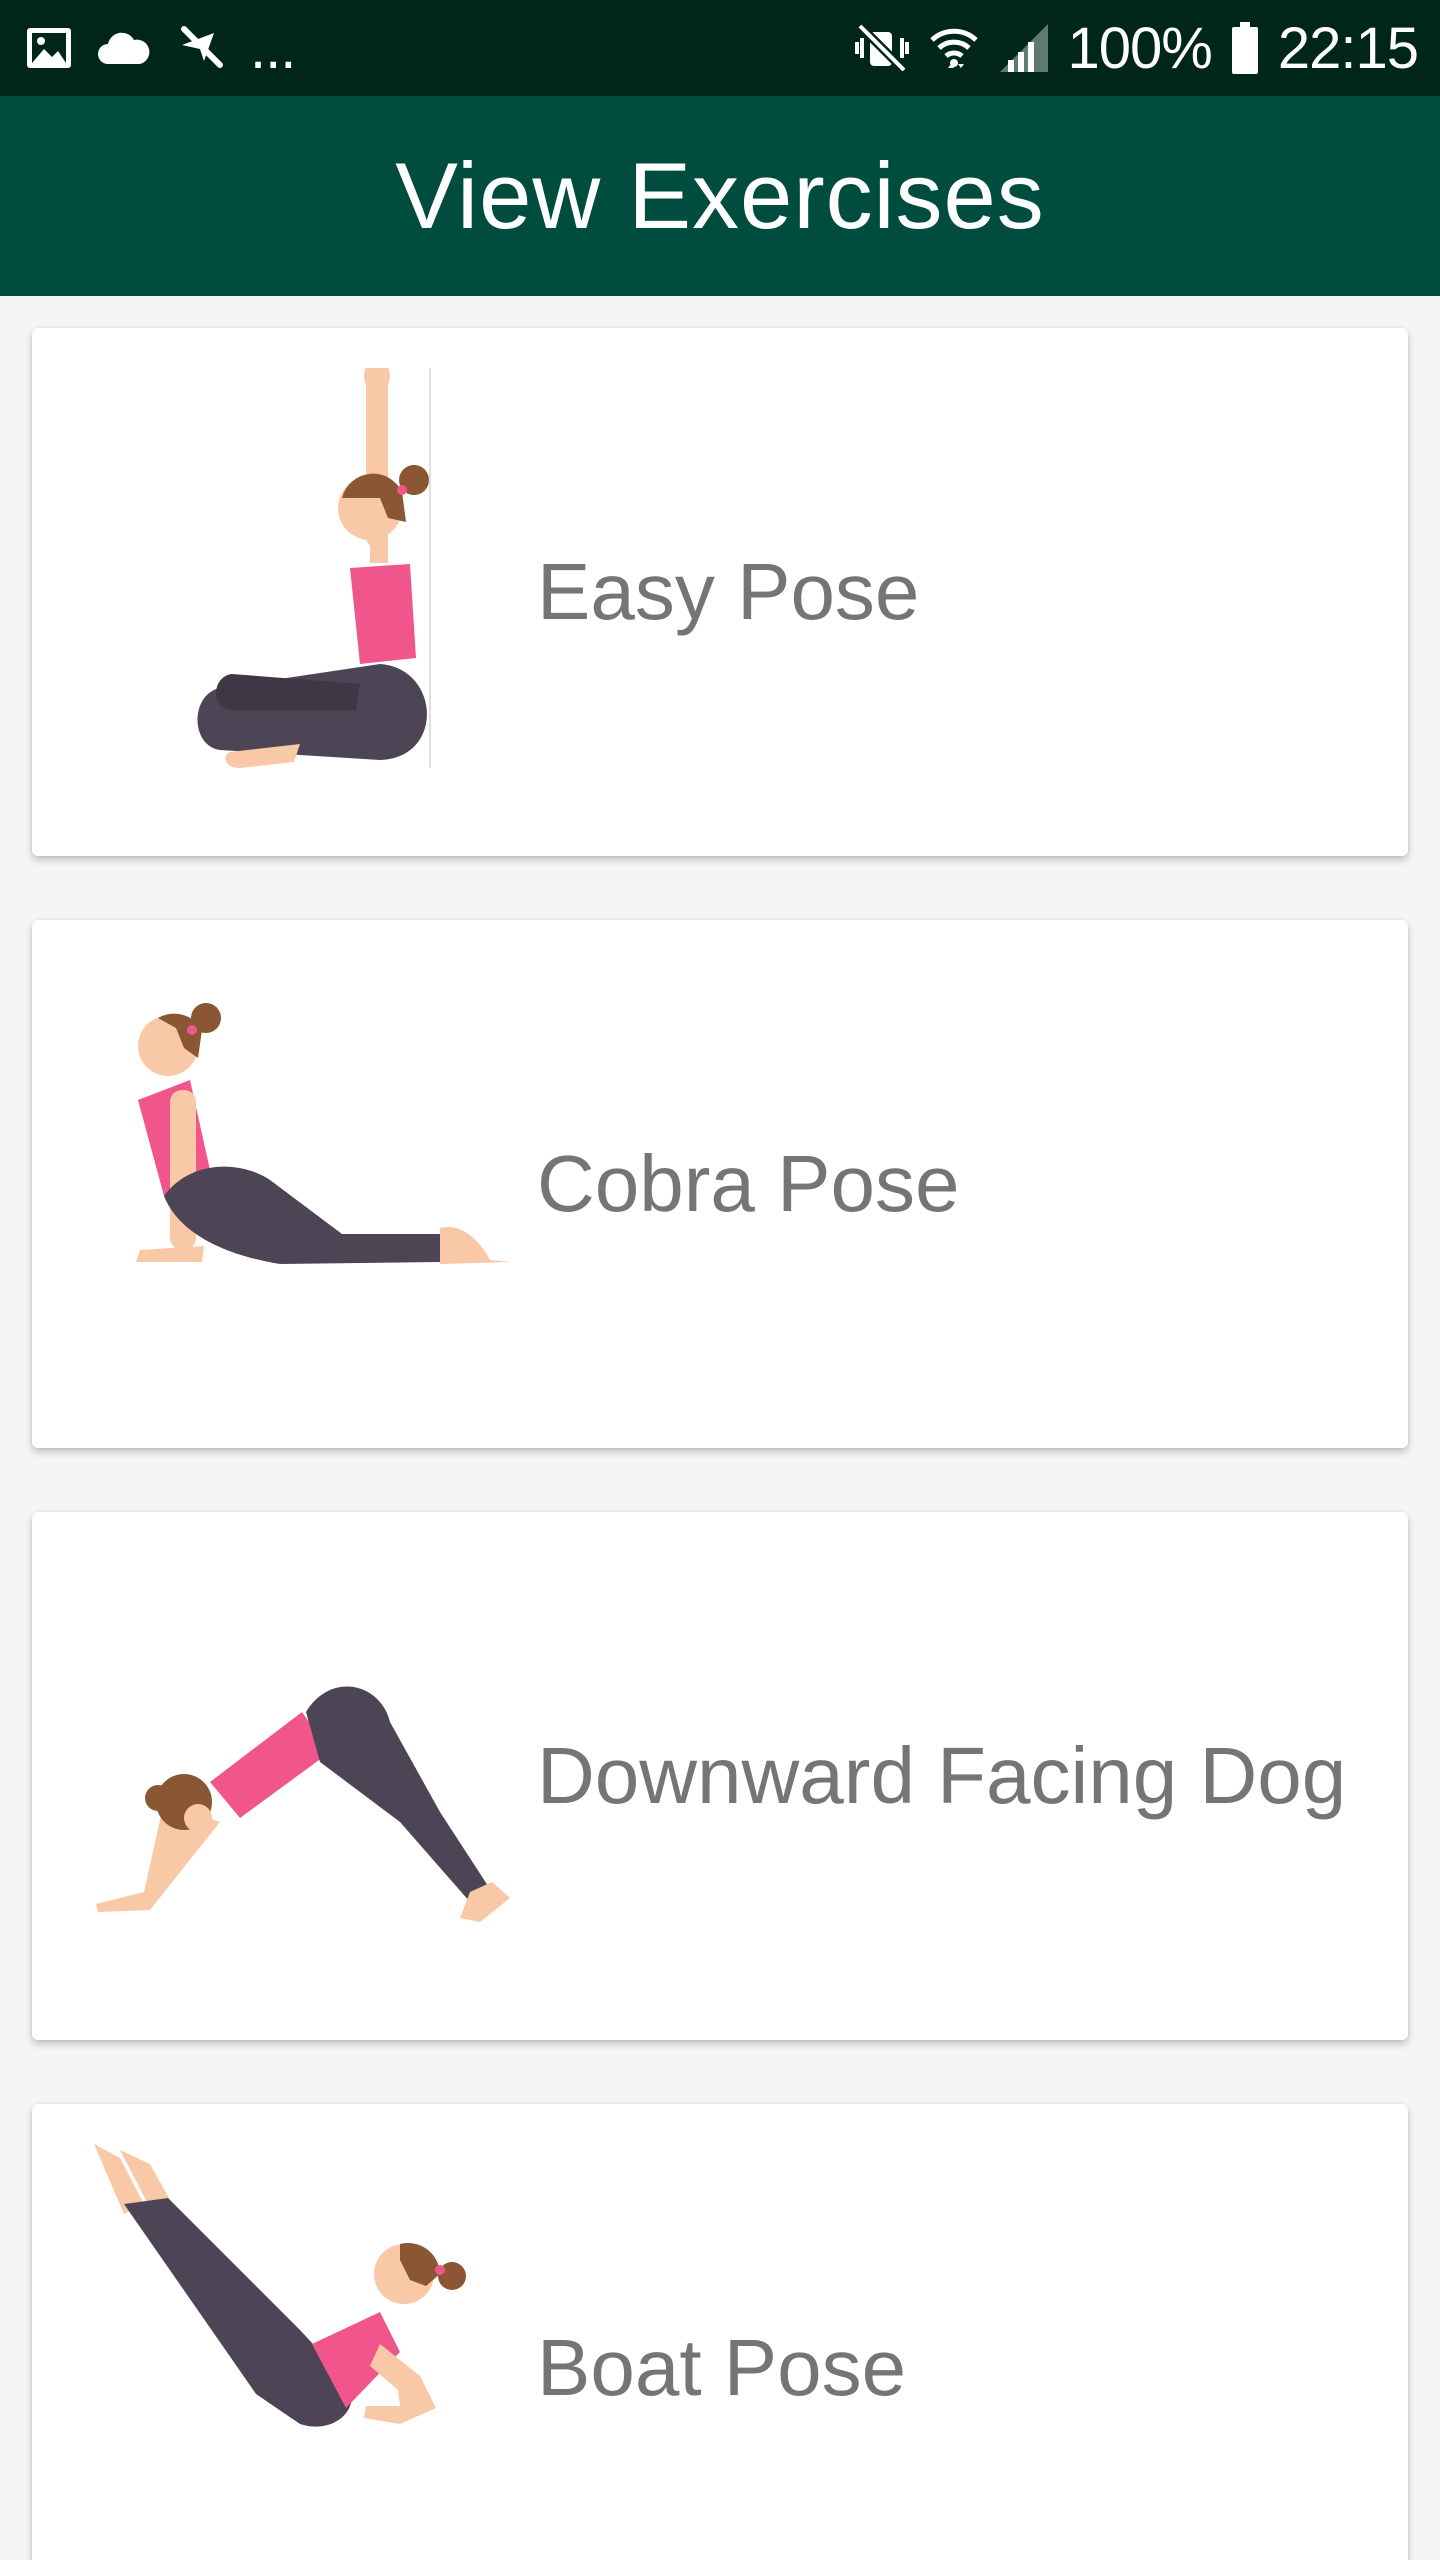  Describe the element at coordinates (295, 584) in the screenshot. I see `easy-pose-illustration` at that location.